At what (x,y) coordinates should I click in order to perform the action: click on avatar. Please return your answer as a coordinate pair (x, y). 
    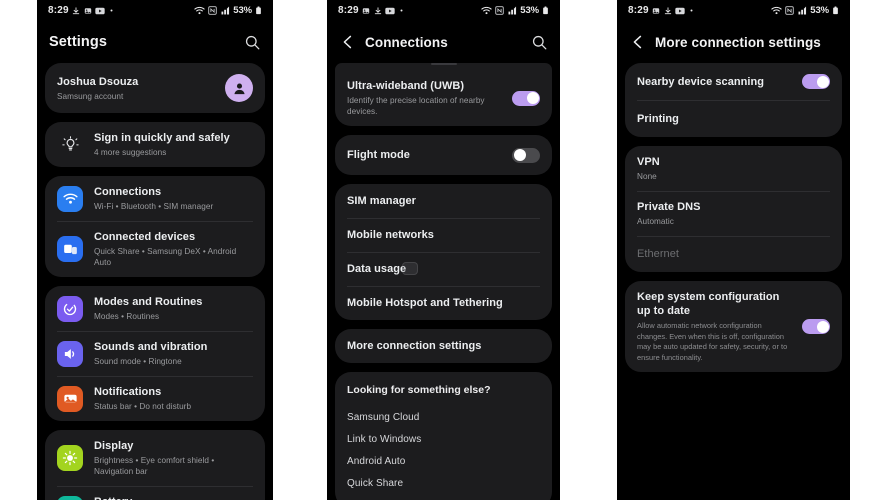
    Looking at the image, I should click on (239, 88).